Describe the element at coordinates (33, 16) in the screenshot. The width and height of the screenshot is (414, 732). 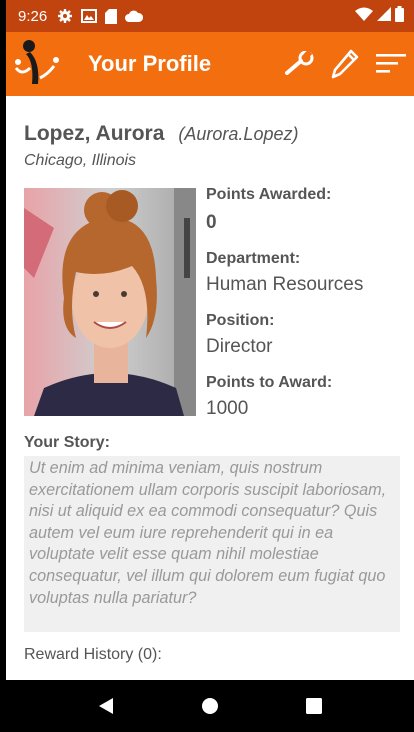
I see `status-time: 9:26` at that location.